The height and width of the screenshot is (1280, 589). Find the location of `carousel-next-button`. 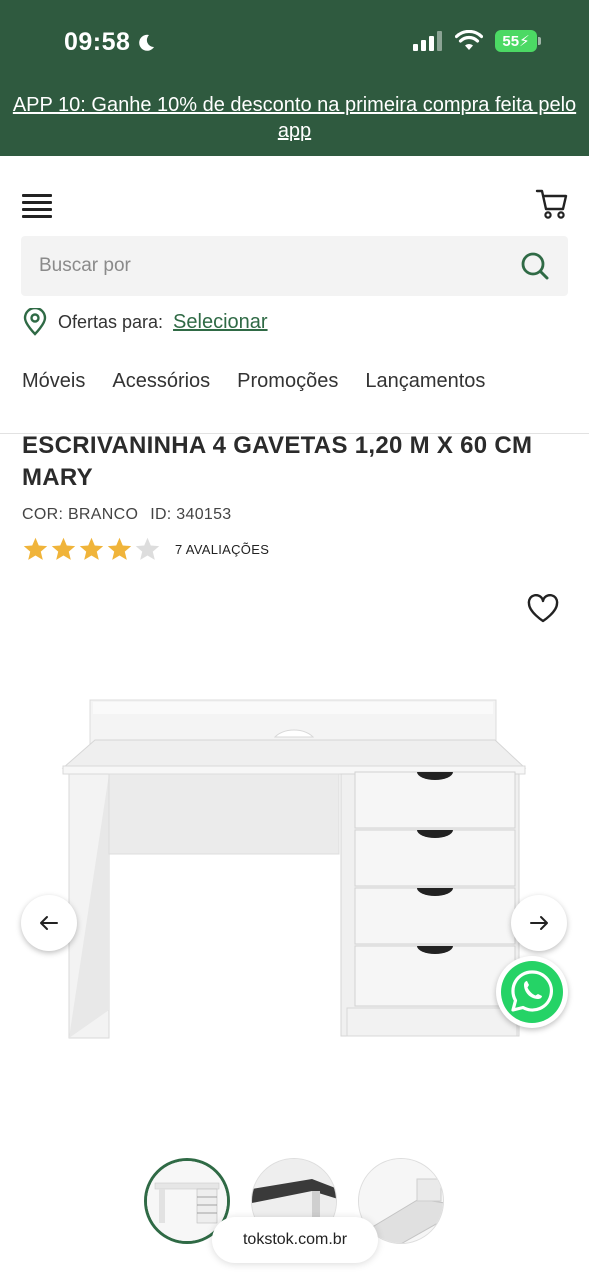

carousel-next-button is located at coordinates (539, 923).